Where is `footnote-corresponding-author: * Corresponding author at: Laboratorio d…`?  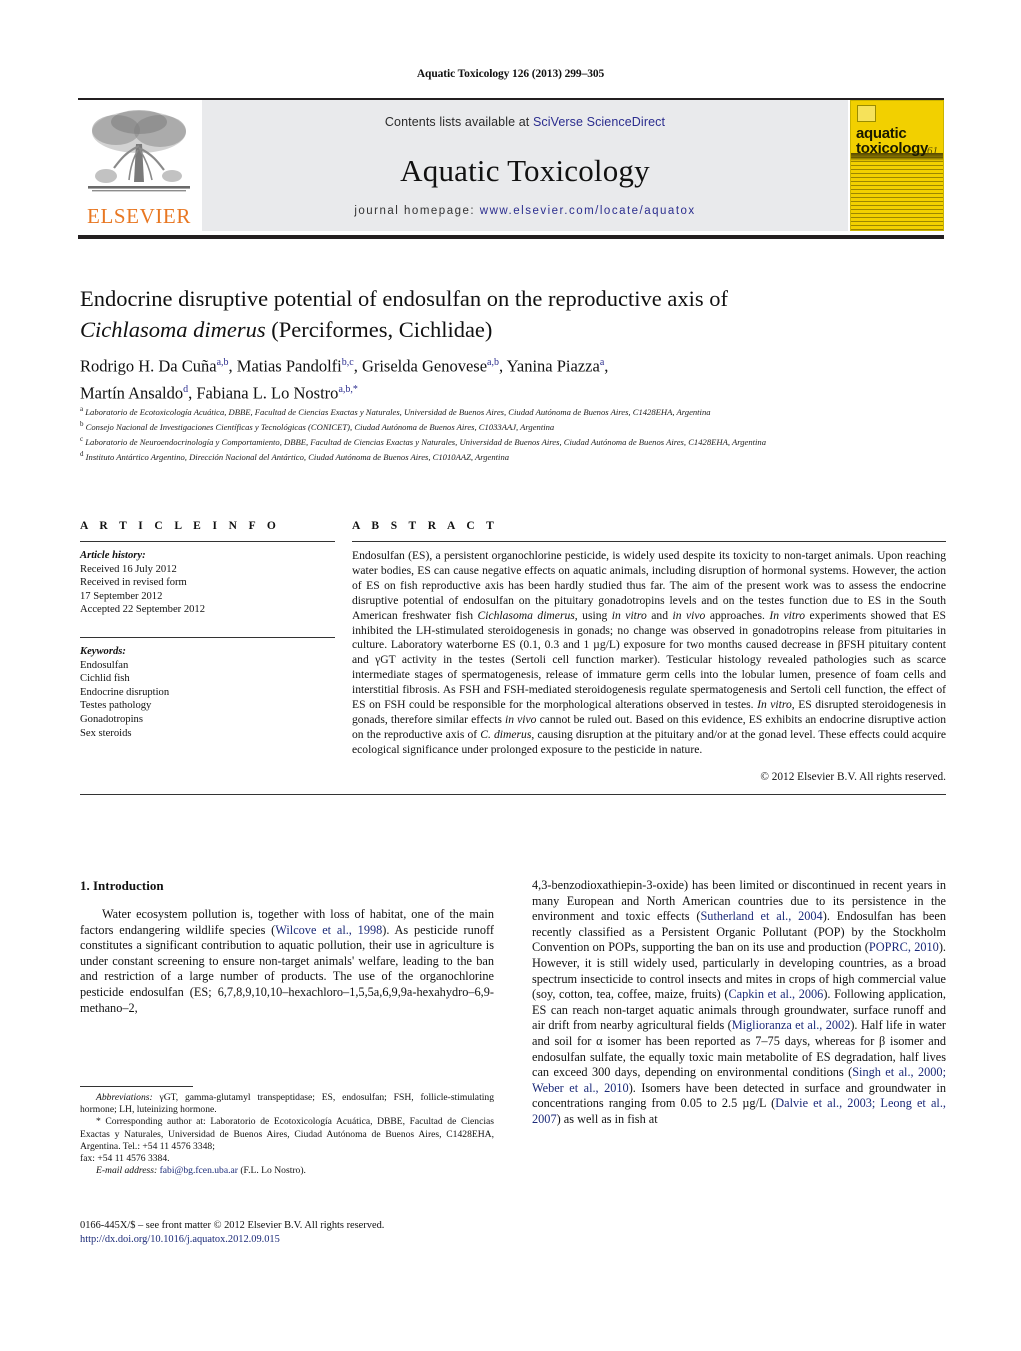 footnote-corresponding-author: * Corresponding author at: Laboratorio d… is located at coordinates (287, 1134).